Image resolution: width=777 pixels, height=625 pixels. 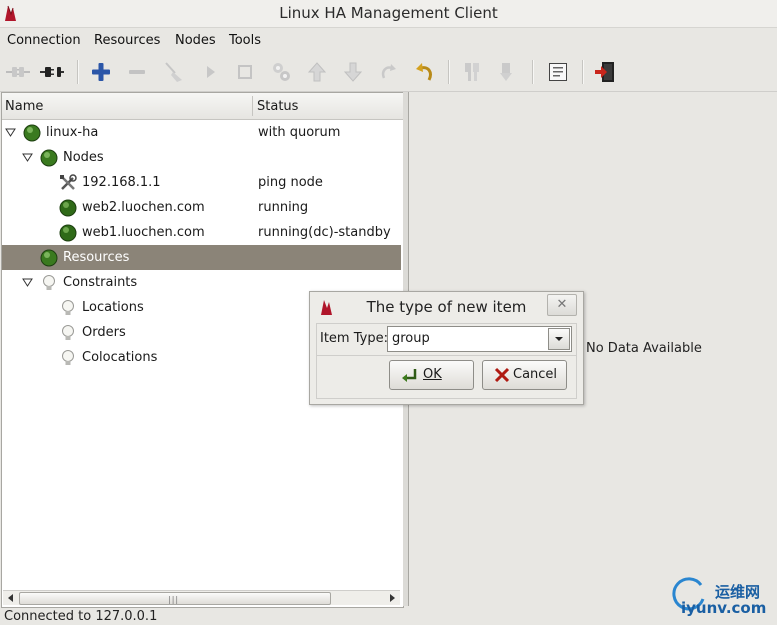 What do you see at coordinates (113, 307) in the screenshot?
I see `tree-row-label: Locations` at bounding box center [113, 307].